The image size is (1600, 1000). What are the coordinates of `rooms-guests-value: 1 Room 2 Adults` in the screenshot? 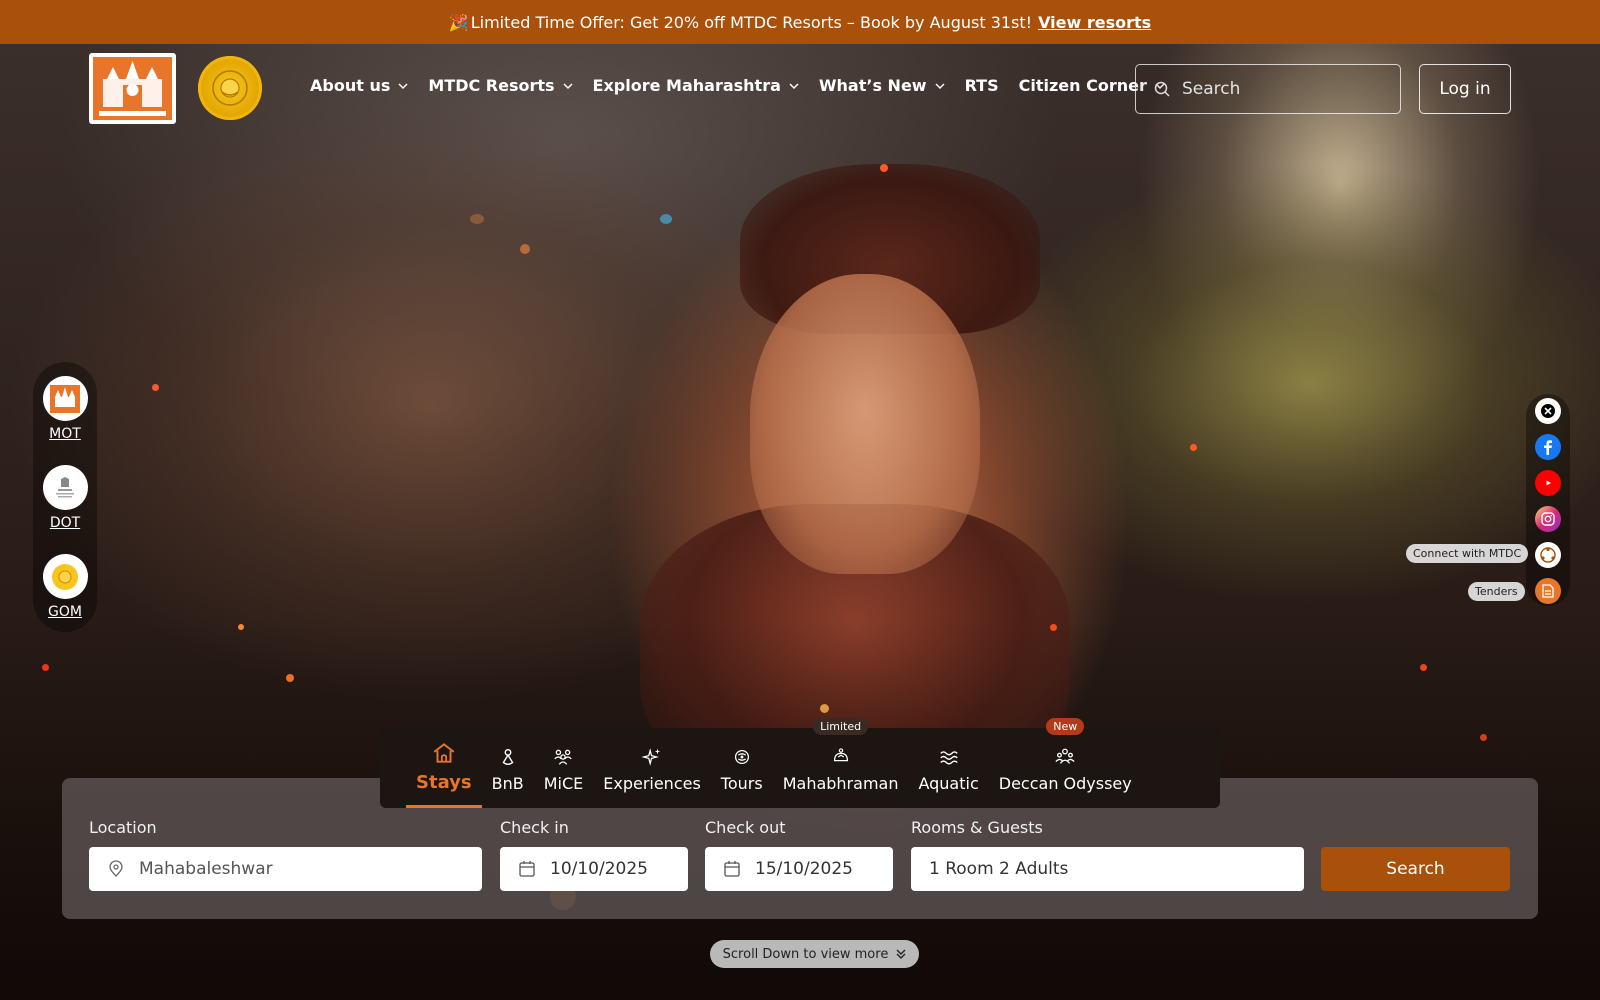 It's located at (999, 869).